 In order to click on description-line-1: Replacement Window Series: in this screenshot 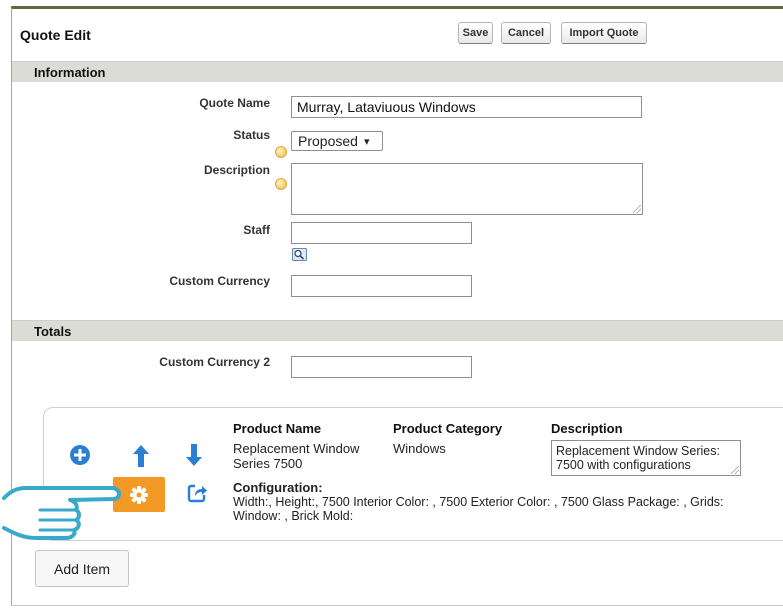, I will do `click(638, 451)`.